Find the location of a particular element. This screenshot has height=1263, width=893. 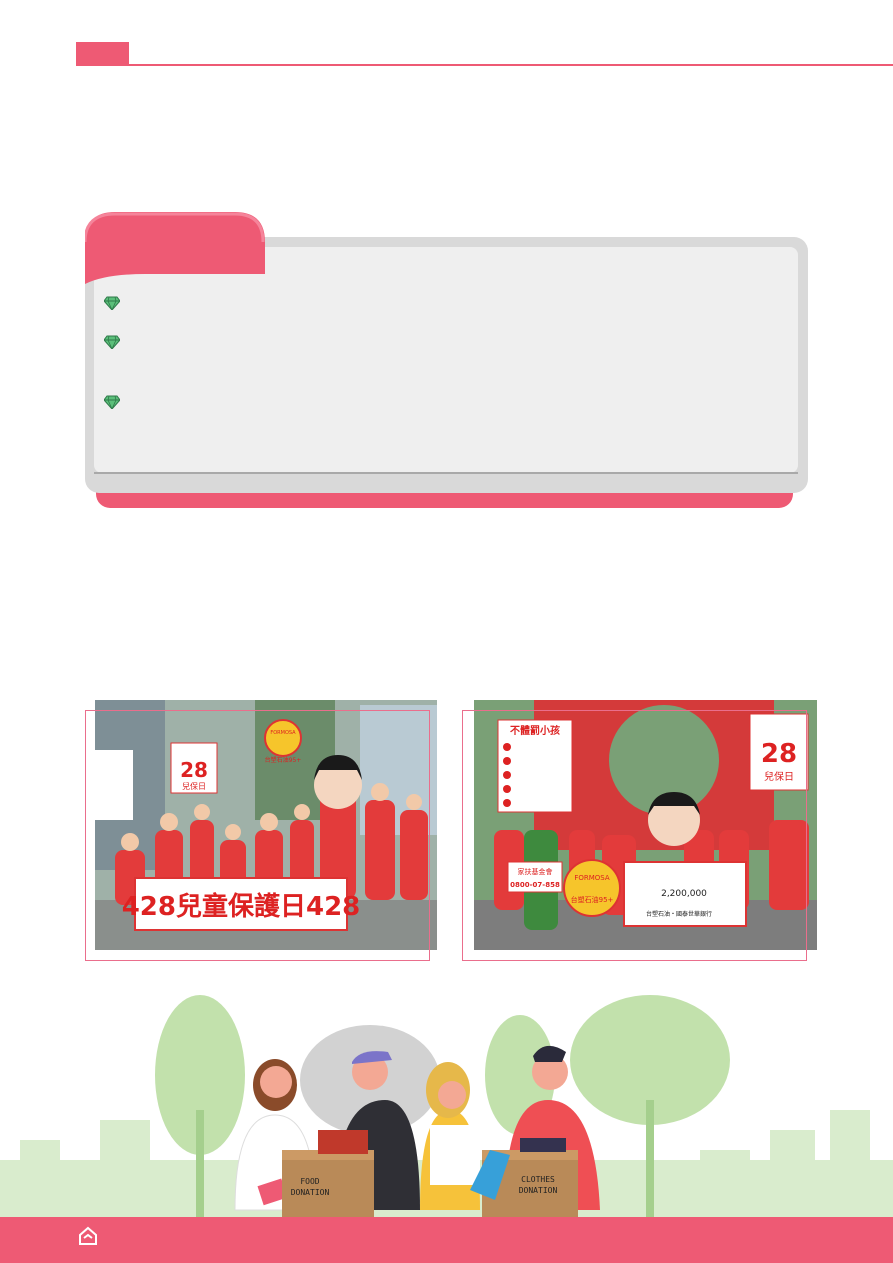

photo-right-frame is located at coordinates (634, 835).